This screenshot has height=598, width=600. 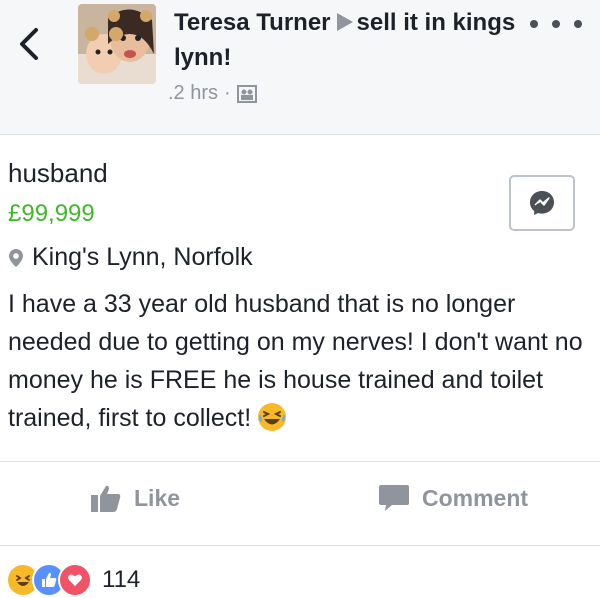 I want to click on laughing-emoji-icon, so click(x=272, y=422).